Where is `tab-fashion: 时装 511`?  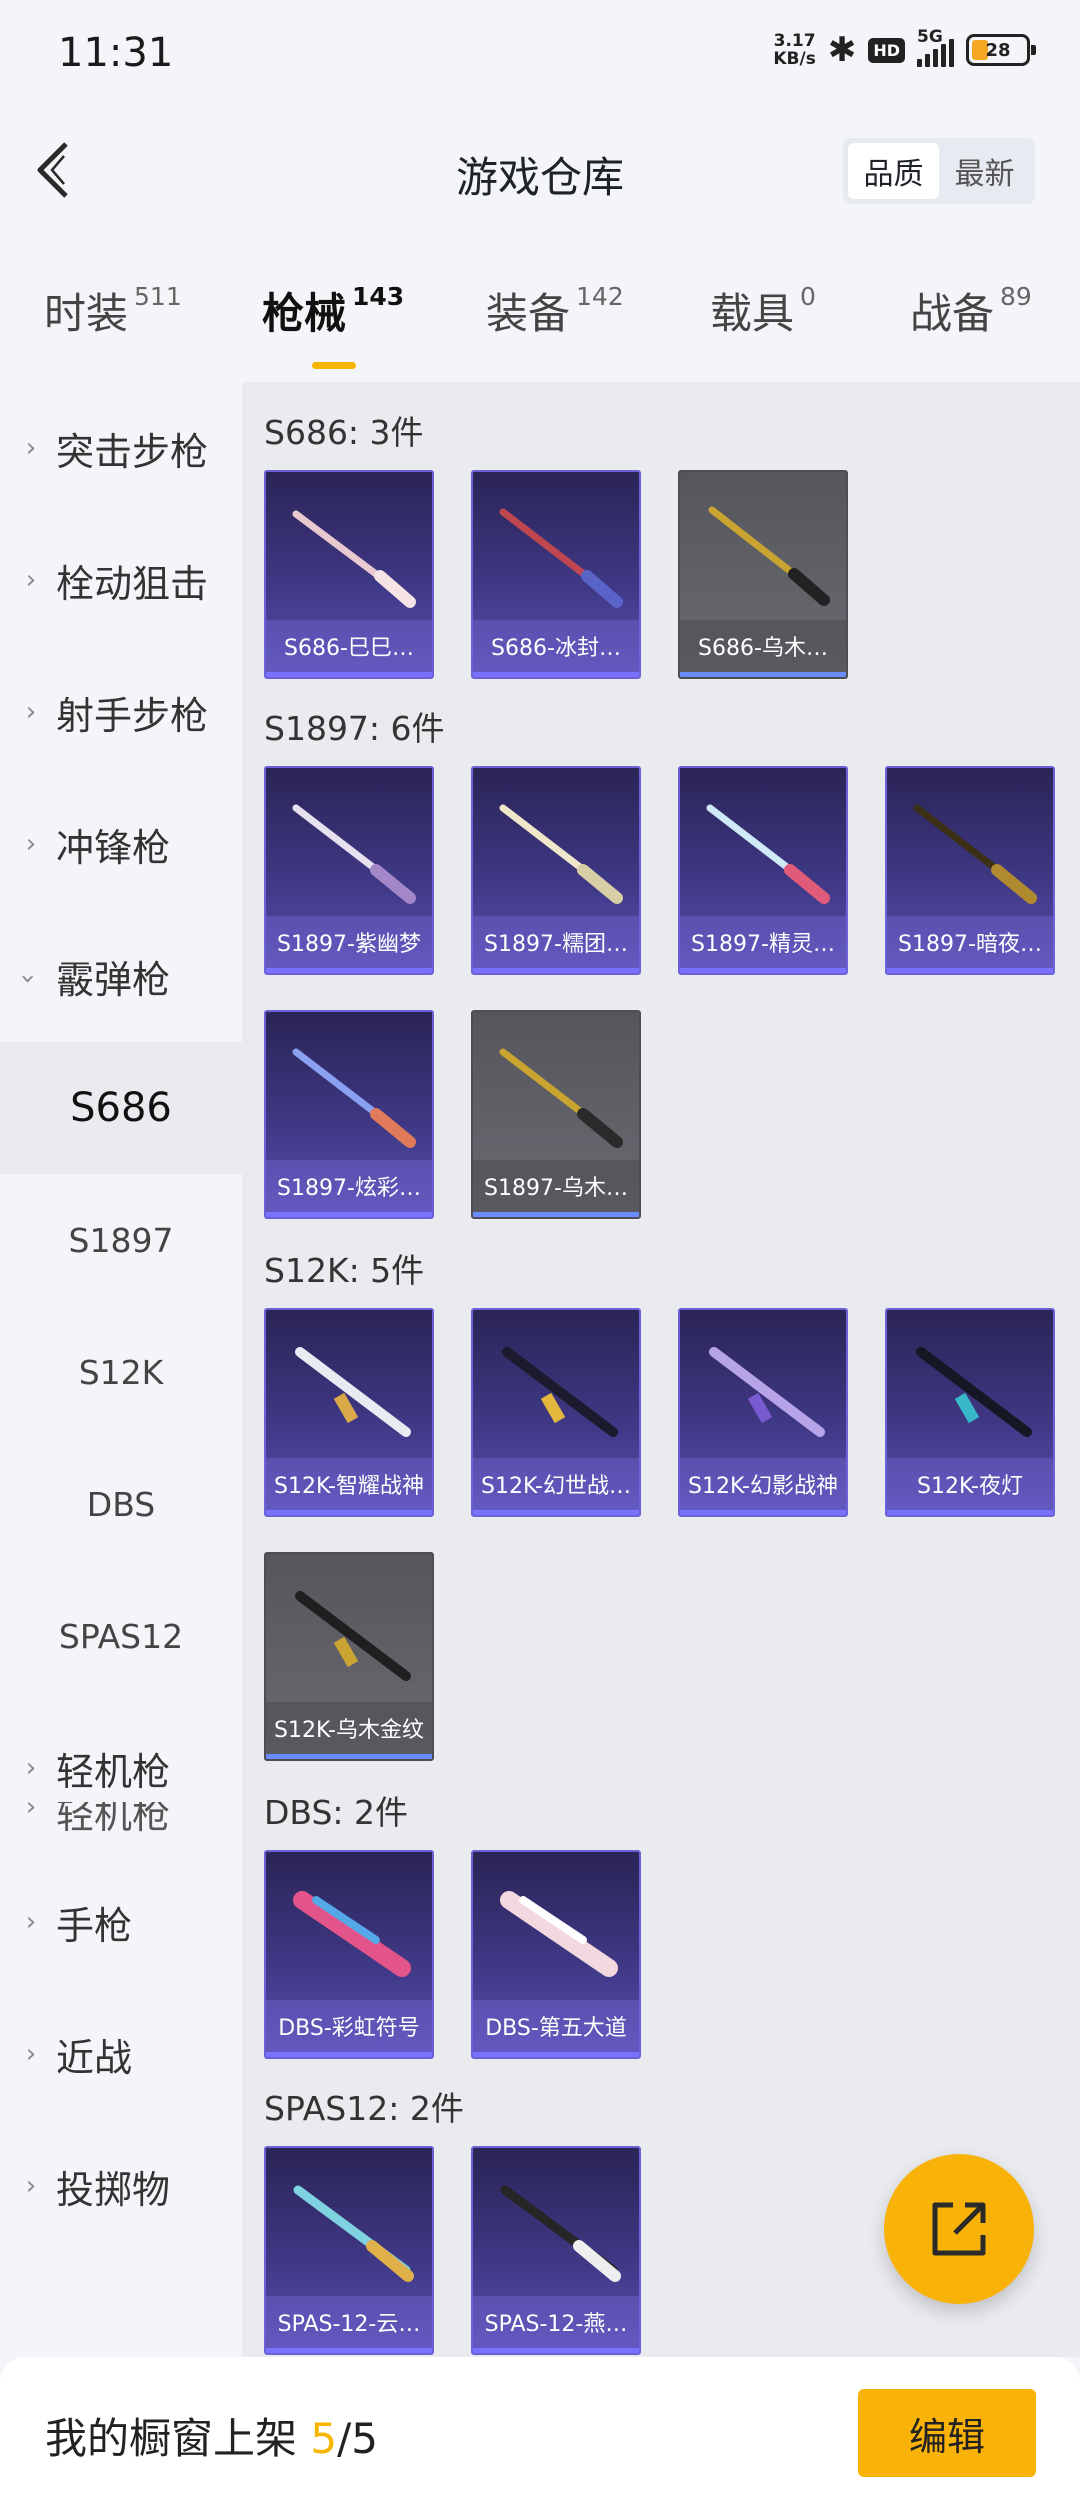 tab-fashion: 时装 511 is located at coordinates (113, 310).